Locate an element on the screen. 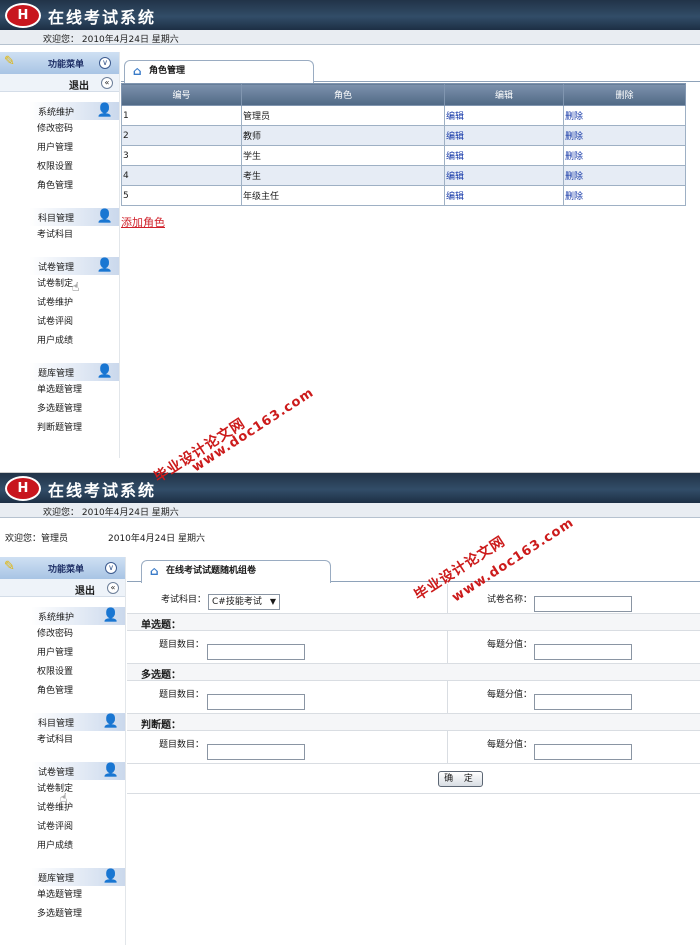  single-score-input is located at coordinates (583, 652).